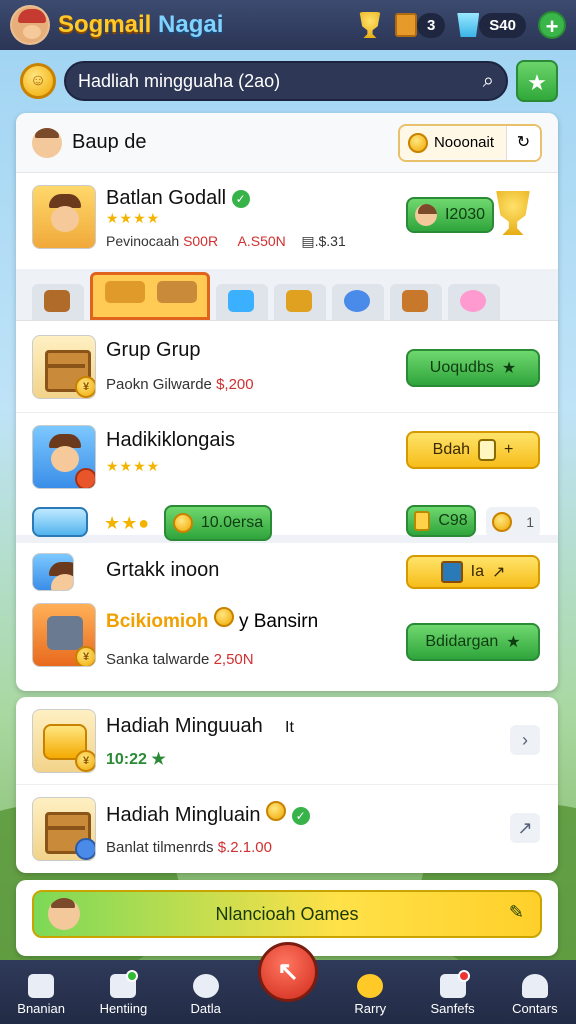 This screenshot has height=1024, width=576. What do you see at coordinates (153, 350) in the screenshot?
I see `item-title: Grup Grup` at bounding box center [153, 350].